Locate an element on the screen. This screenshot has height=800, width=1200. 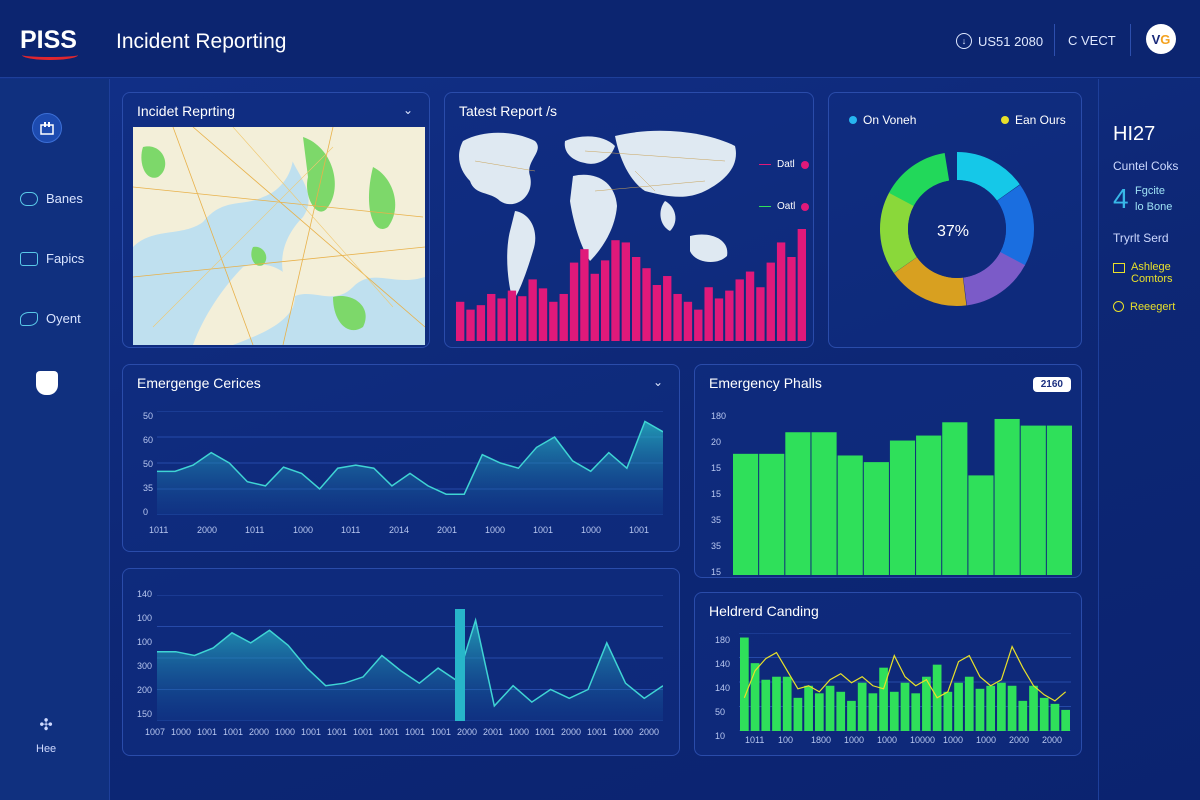
avatar-initial: V is located at coordinates (1156, 39).